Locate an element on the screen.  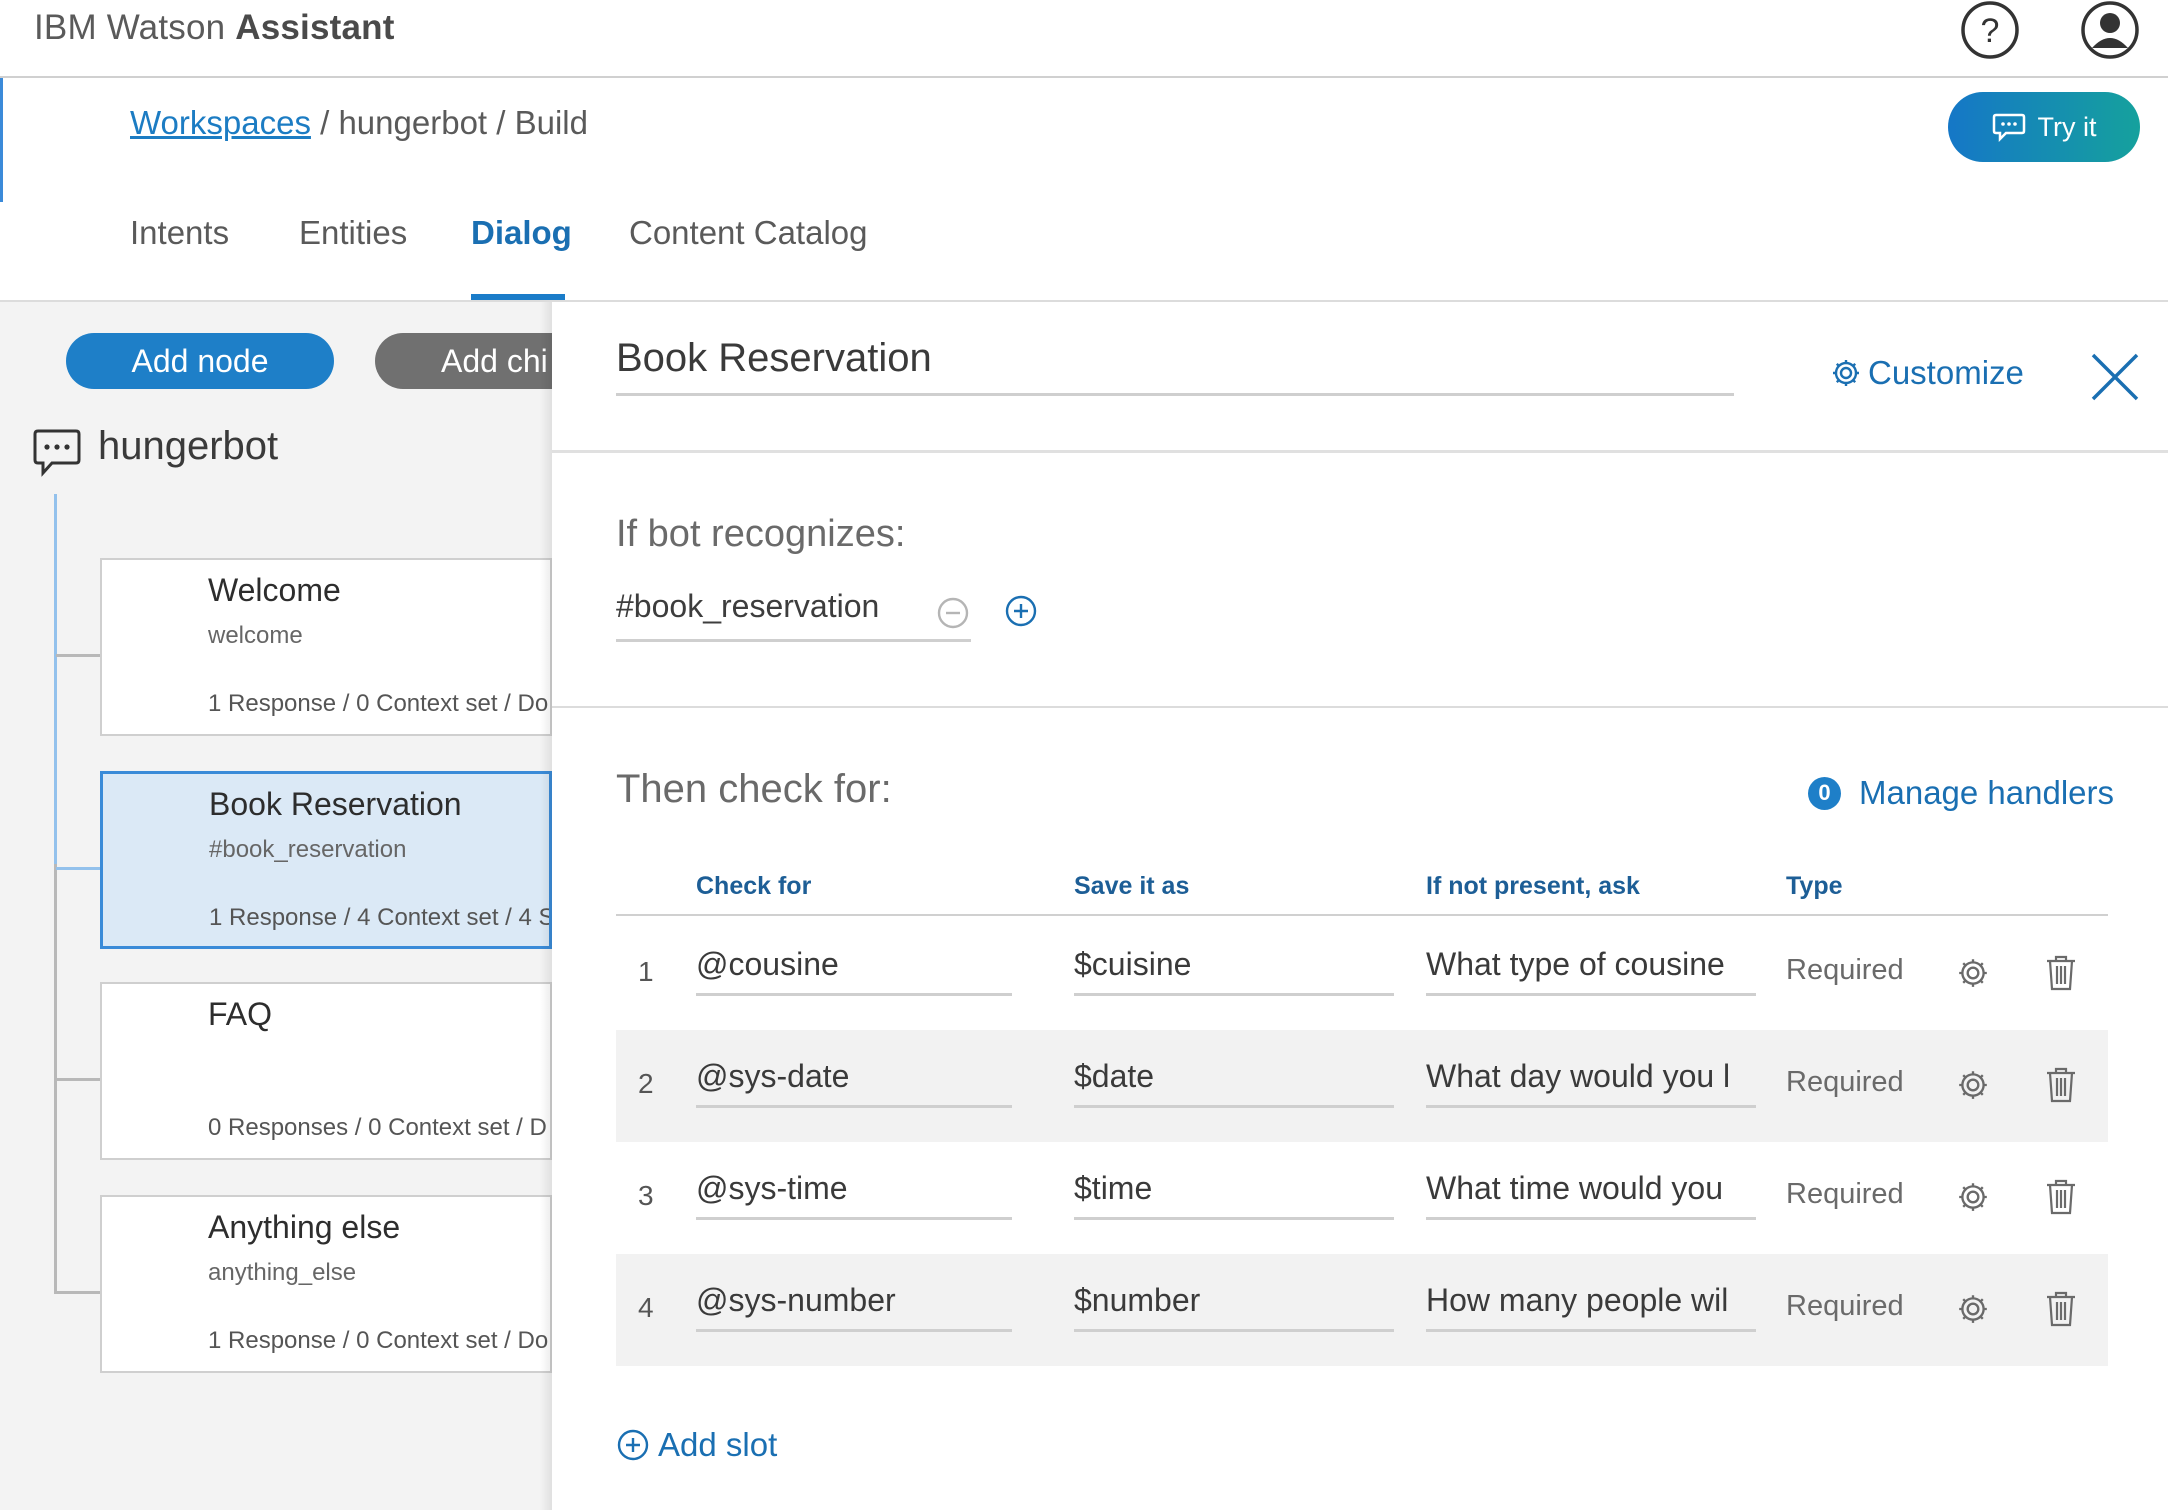
breadcrumb-path: / hungerbot / Build is located at coordinates (449, 122).